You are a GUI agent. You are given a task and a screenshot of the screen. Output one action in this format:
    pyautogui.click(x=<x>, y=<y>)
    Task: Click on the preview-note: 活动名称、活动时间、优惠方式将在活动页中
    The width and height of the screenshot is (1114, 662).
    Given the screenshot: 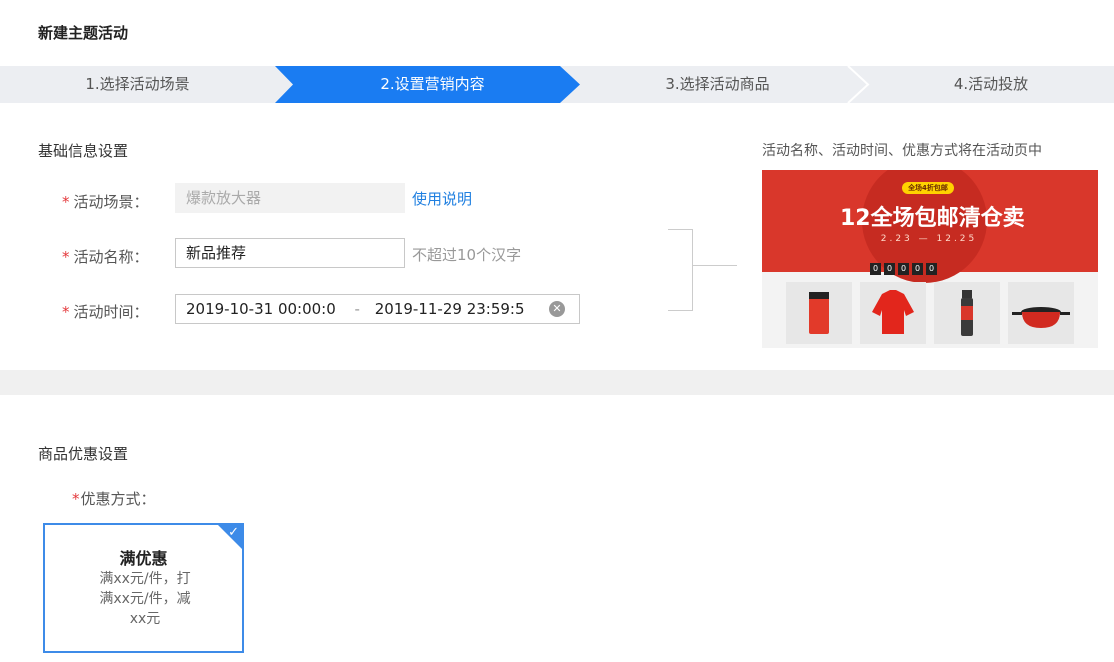 What is the action you would take?
    pyautogui.click(x=902, y=151)
    